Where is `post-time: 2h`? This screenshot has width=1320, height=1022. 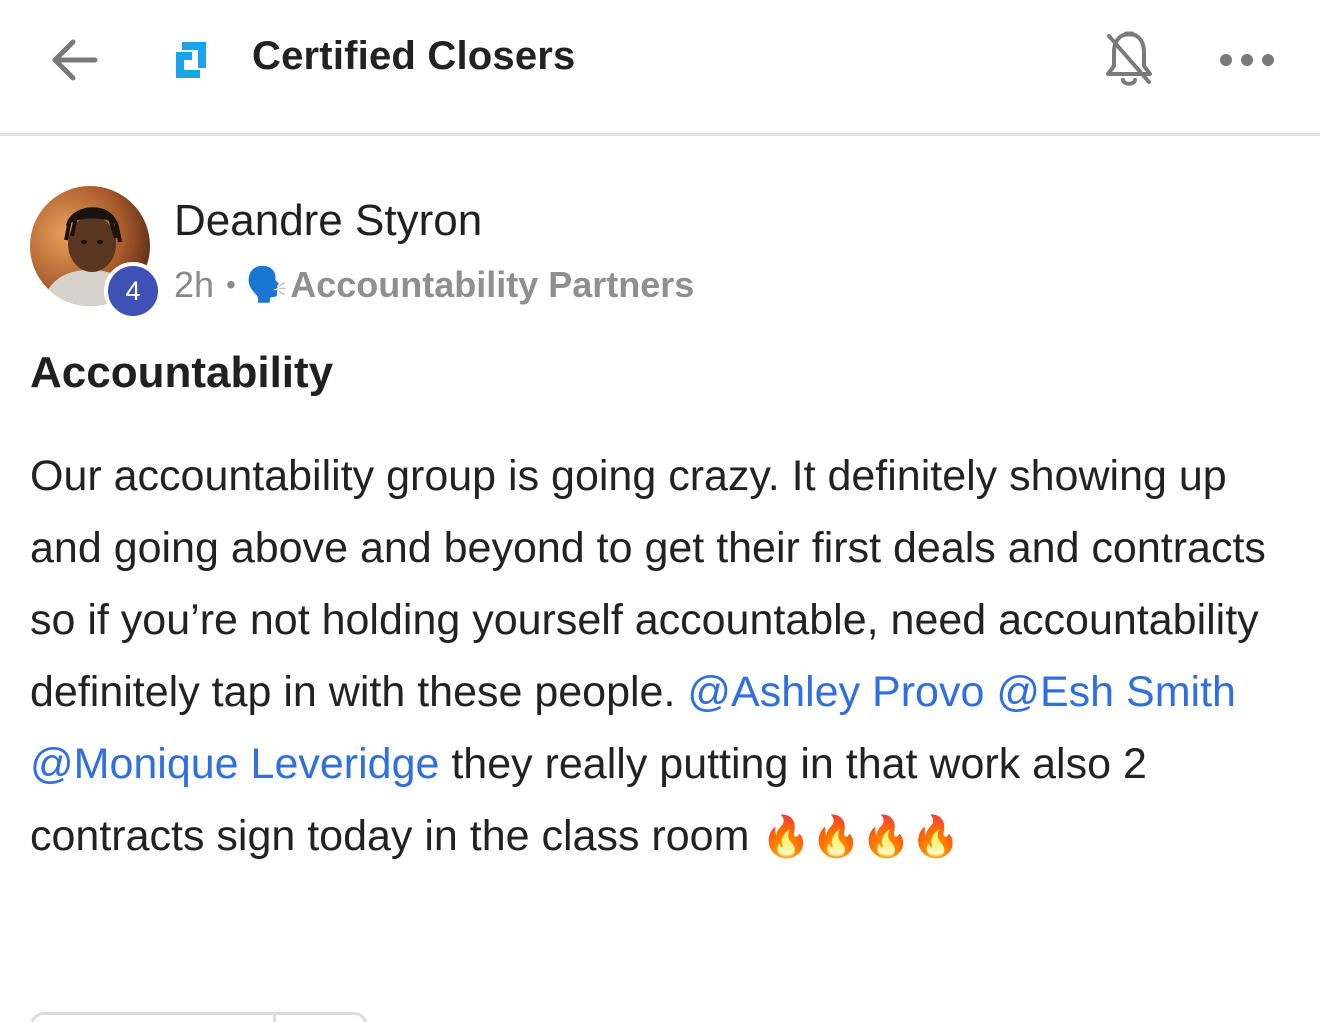 post-time: 2h is located at coordinates (194, 284).